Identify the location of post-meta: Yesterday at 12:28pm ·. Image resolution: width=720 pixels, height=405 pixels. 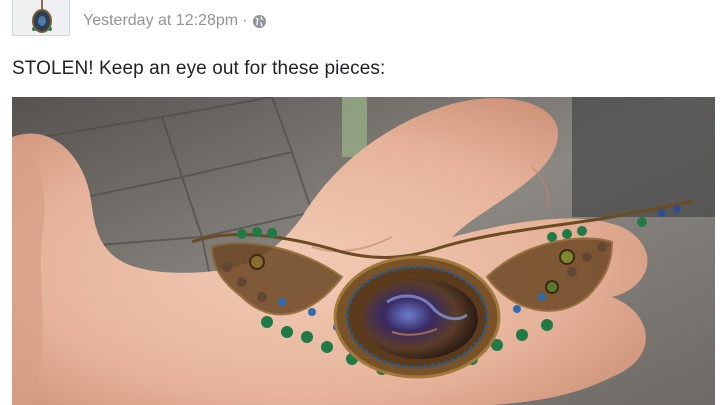
(175, 21).